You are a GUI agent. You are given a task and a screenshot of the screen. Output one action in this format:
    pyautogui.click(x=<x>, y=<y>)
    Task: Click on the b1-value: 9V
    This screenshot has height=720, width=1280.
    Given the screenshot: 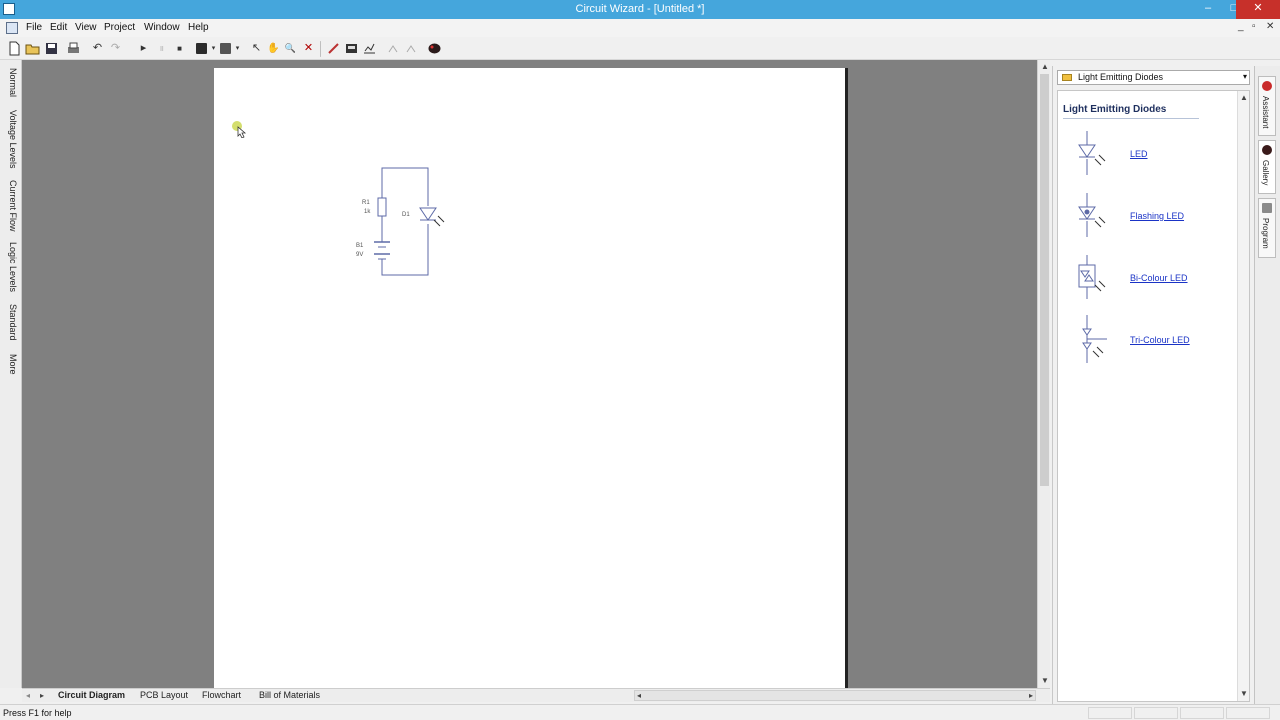 What is the action you would take?
    pyautogui.click(x=359, y=255)
    